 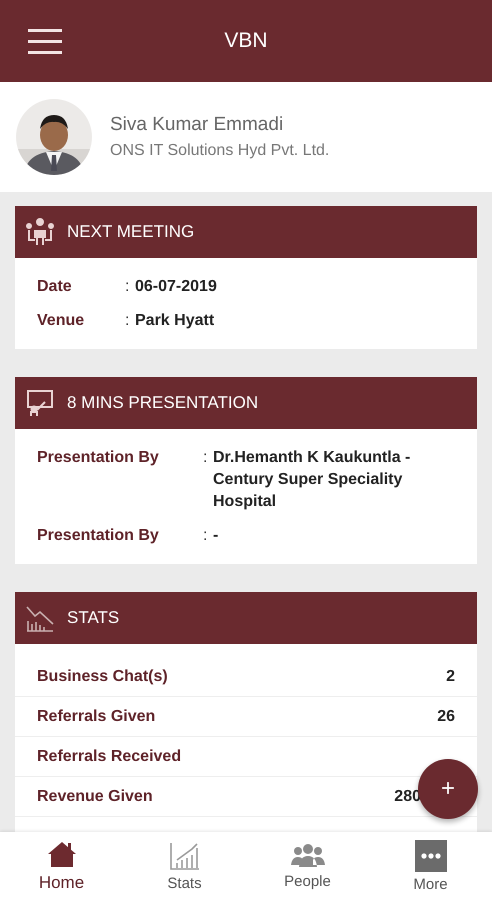 I want to click on app-title: VBN, so click(x=246, y=41).